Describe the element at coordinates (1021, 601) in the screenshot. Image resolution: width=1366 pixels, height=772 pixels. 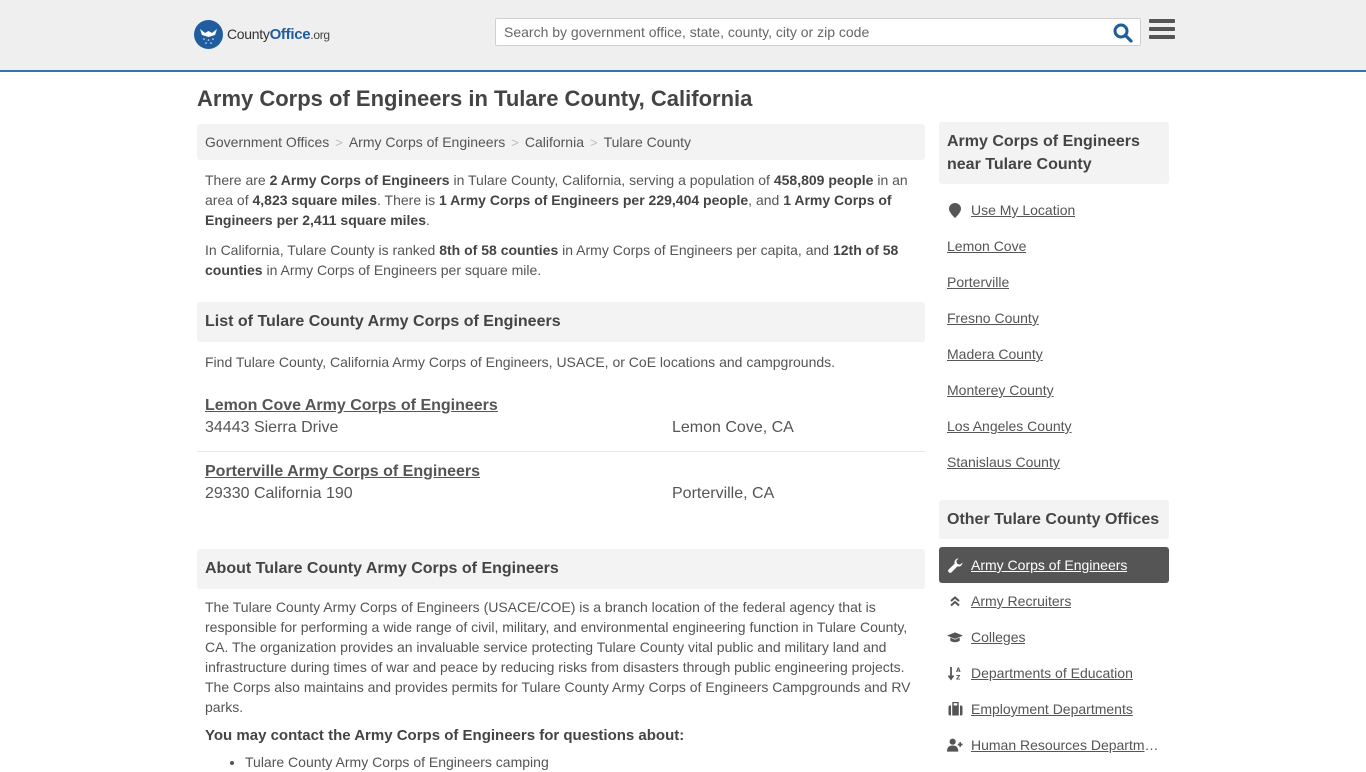
I see `other-office-link: Army Recruiters` at that location.